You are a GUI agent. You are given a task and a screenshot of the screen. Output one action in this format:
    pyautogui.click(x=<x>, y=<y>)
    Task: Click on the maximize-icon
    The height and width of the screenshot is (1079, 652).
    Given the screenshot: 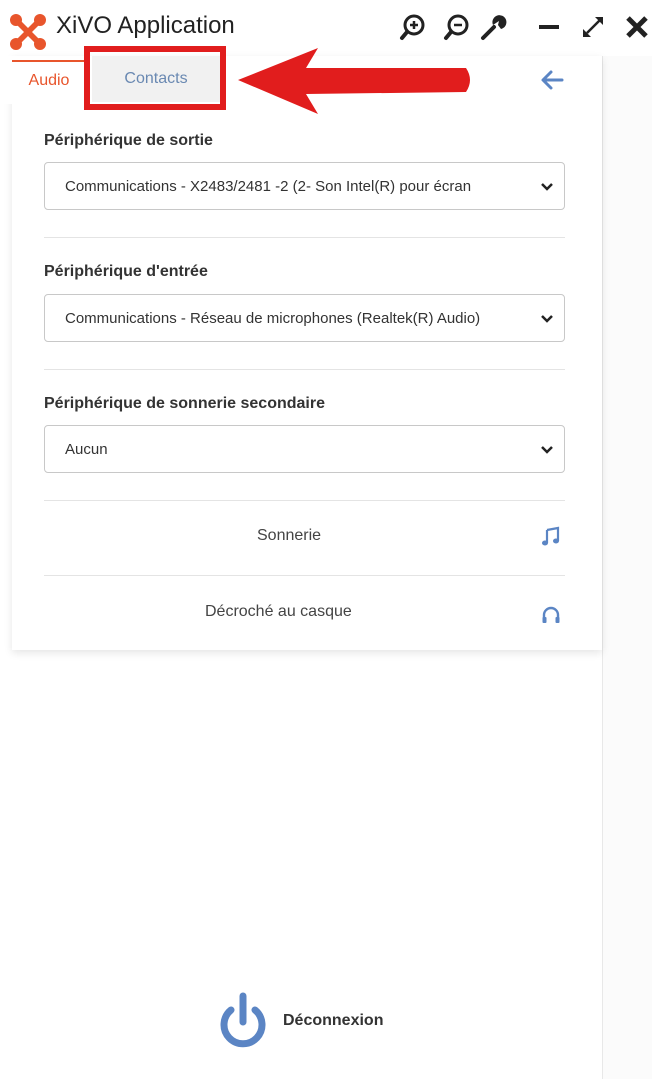 What is the action you would take?
    pyautogui.click(x=593, y=27)
    